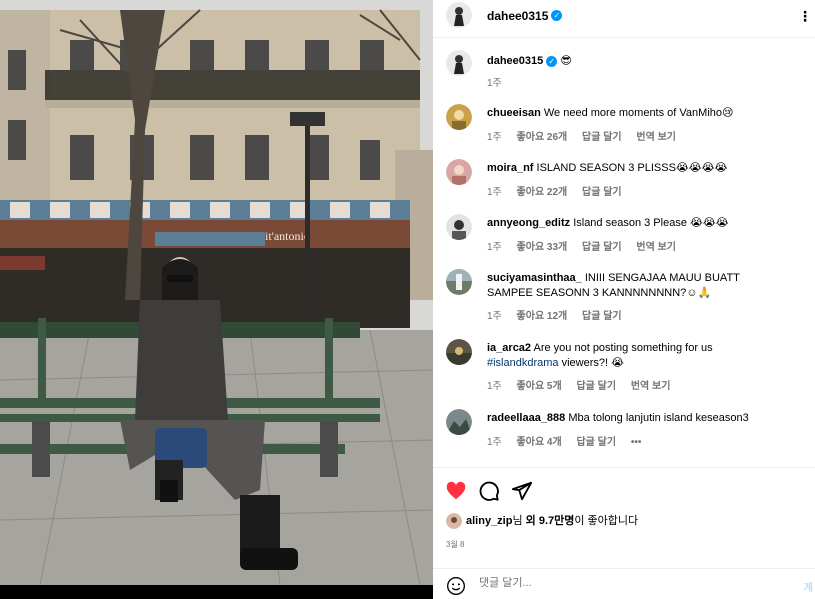 The image size is (815, 599). I want to click on comment-username: annyeong_editz, so click(528, 223).